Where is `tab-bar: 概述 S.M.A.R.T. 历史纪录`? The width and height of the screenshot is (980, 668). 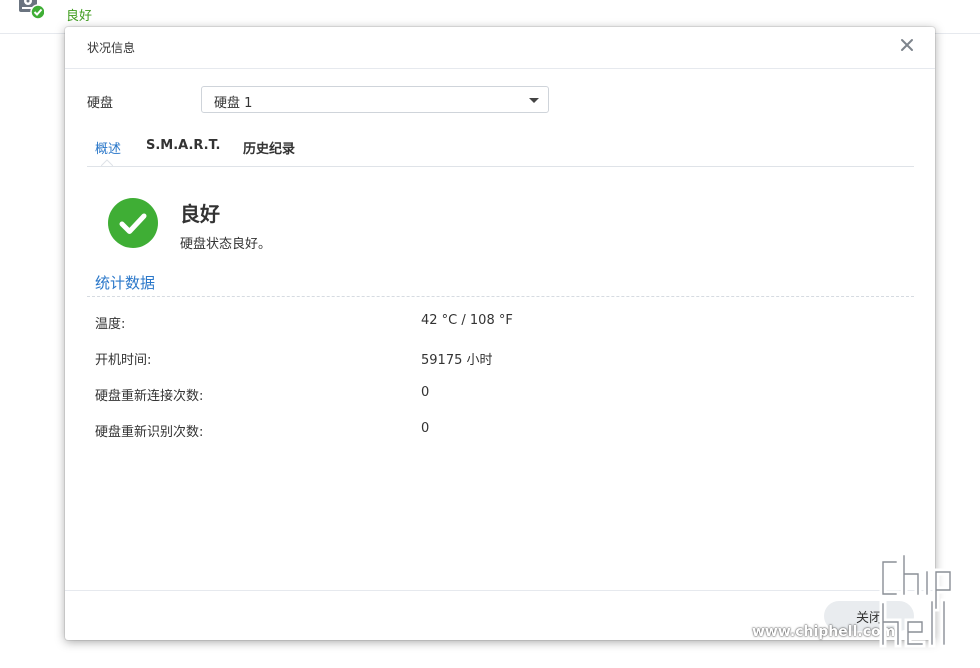
tab-bar: 概述 S.M.A.R.T. 历史纪录 is located at coordinates (500, 152).